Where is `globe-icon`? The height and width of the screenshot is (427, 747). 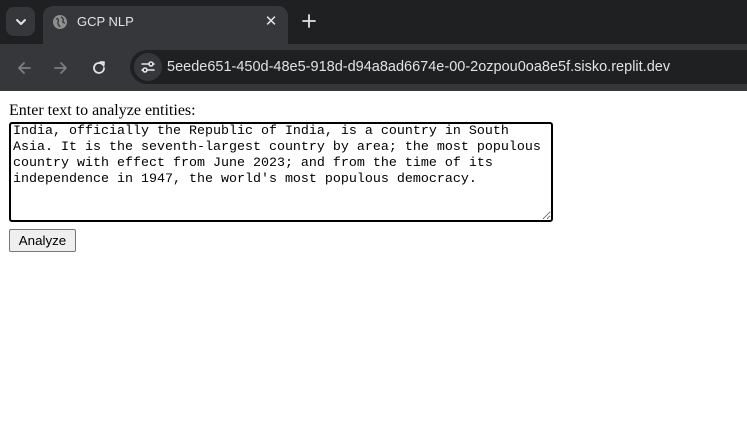 globe-icon is located at coordinates (60, 22).